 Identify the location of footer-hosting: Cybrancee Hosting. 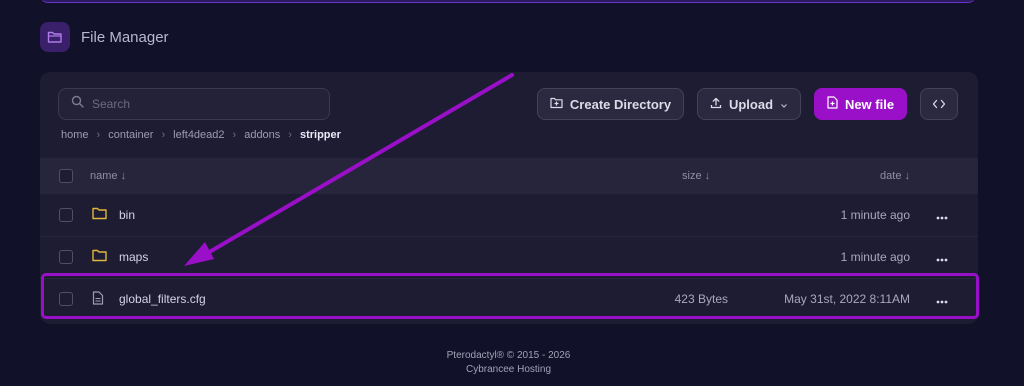
(508, 369).